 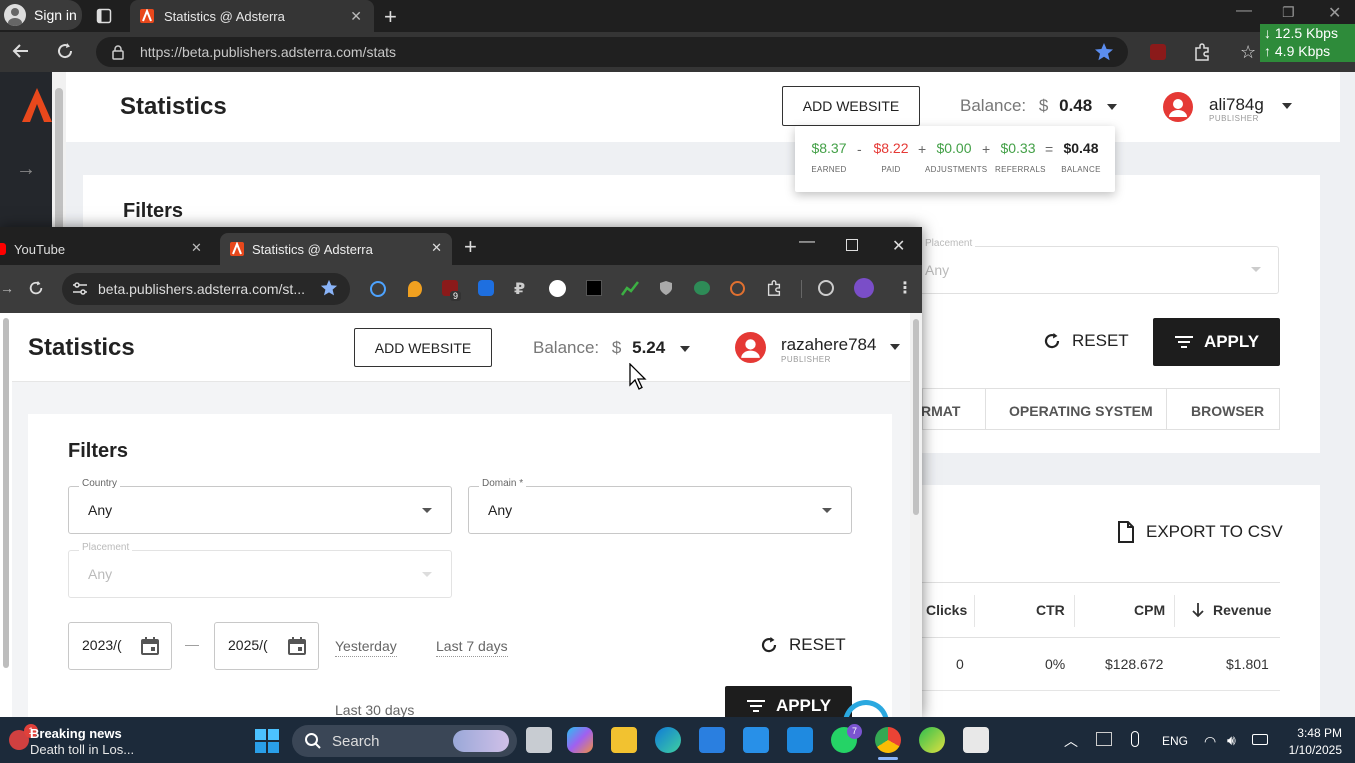 What do you see at coordinates (472, 647) in the screenshot?
I see `quick-last-7-days: Last 7 days` at bounding box center [472, 647].